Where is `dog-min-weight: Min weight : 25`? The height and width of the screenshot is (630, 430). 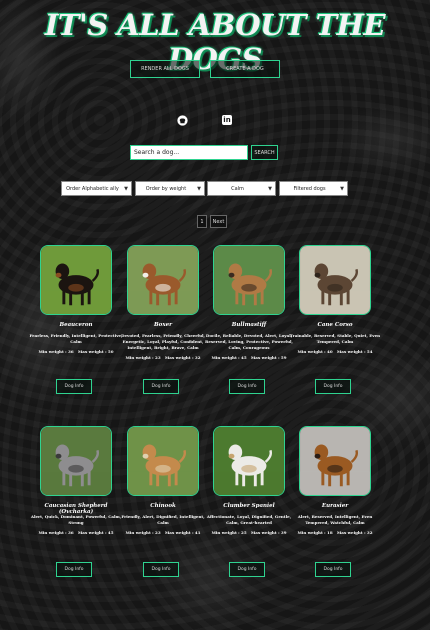 dog-min-weight: Min weight : 25 is located at coordinates (229, 532).